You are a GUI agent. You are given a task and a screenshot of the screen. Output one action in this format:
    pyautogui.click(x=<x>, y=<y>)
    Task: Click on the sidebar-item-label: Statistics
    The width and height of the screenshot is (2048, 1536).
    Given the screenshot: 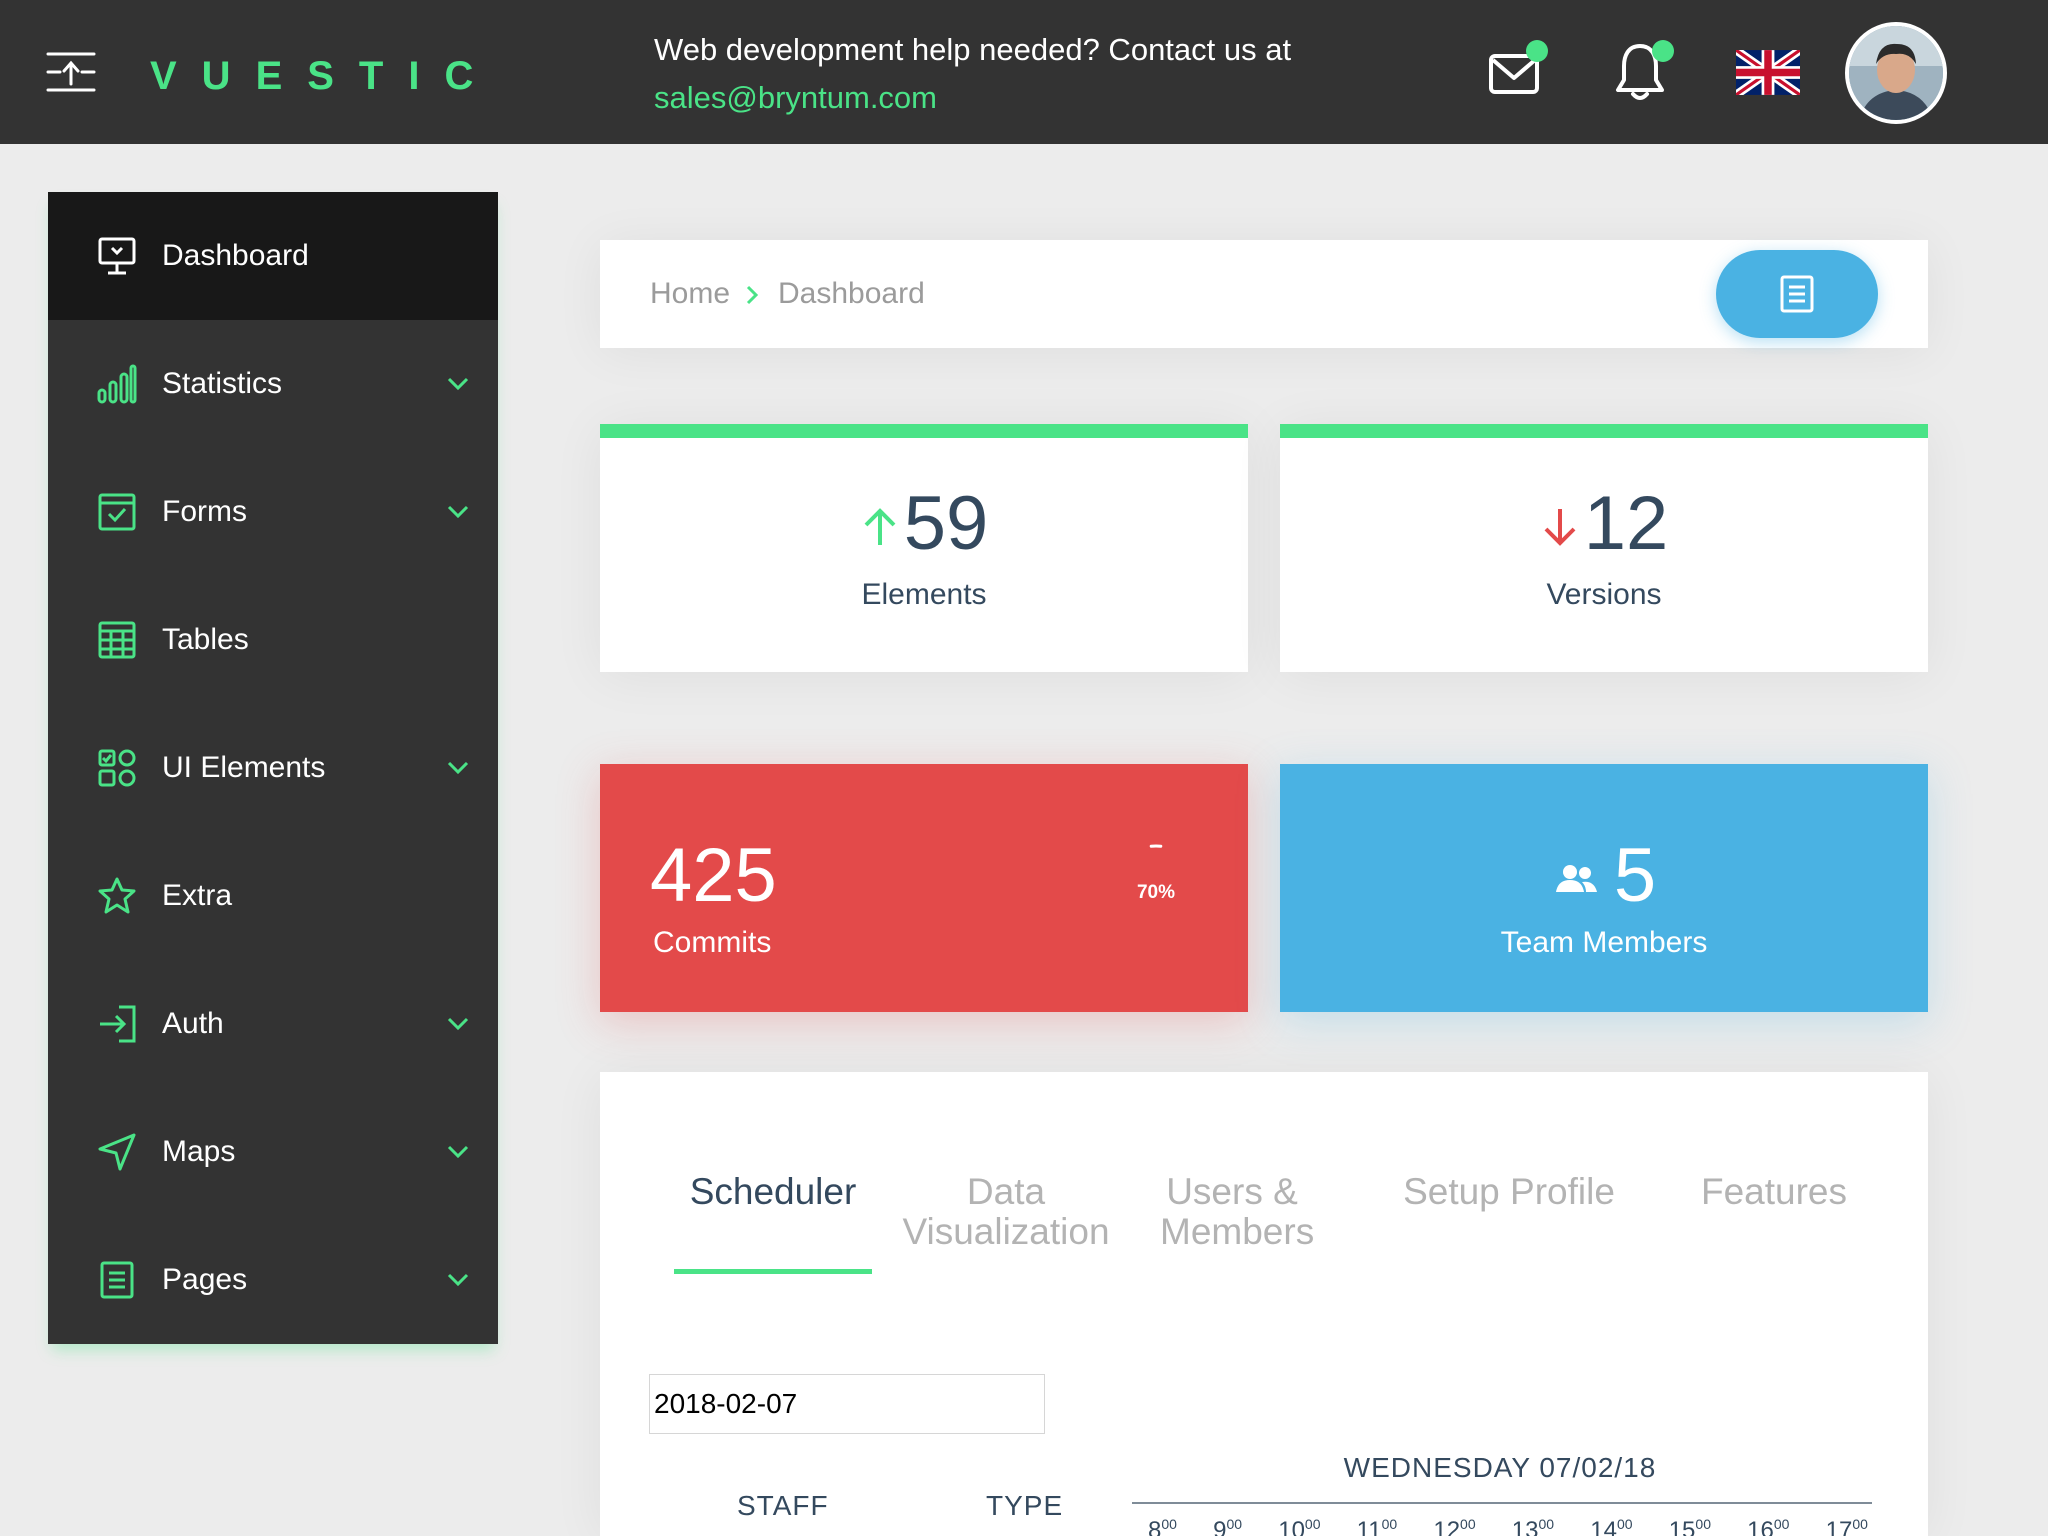 What is the action you would take?
    pyautogui.click(x=222, y=383)
    